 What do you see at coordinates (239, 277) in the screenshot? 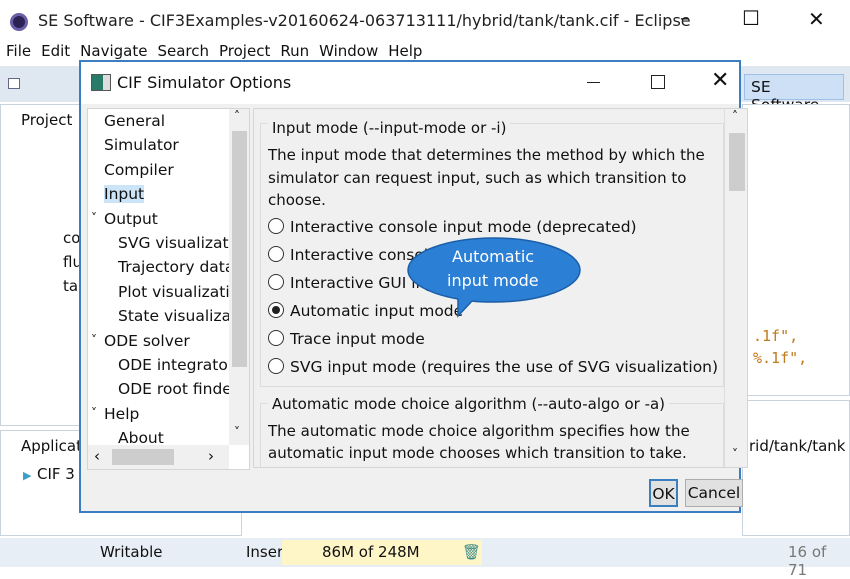
I see `tree-vscrollbar: ˄ ˅` at bounding box center [239, 277].